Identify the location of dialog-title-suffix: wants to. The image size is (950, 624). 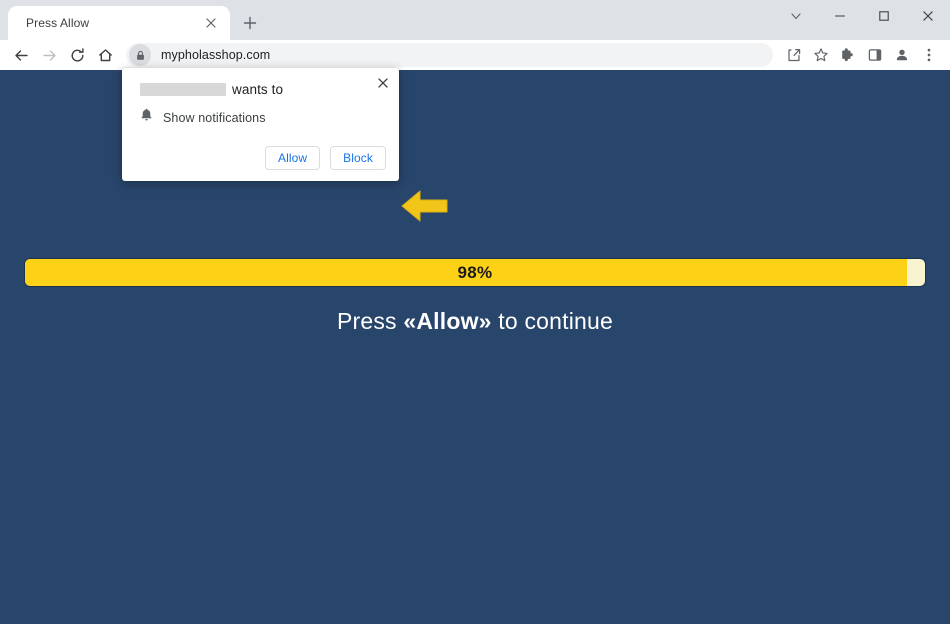
(258, 89).